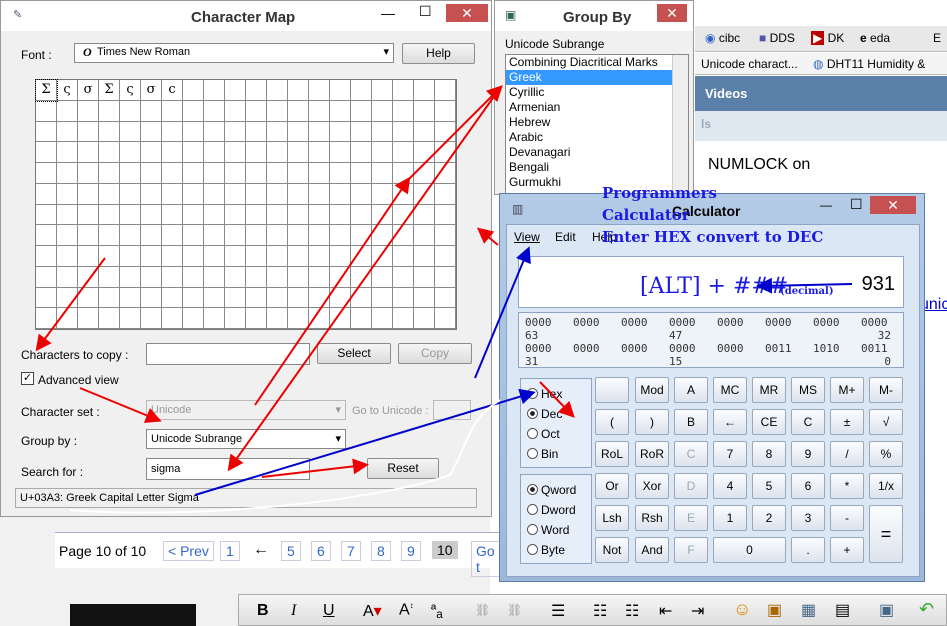 This screenshot has height=626, width=947. Describe the element at coordinates (403, 468) in the screenshot. I see `search-button: Reset` at that location.